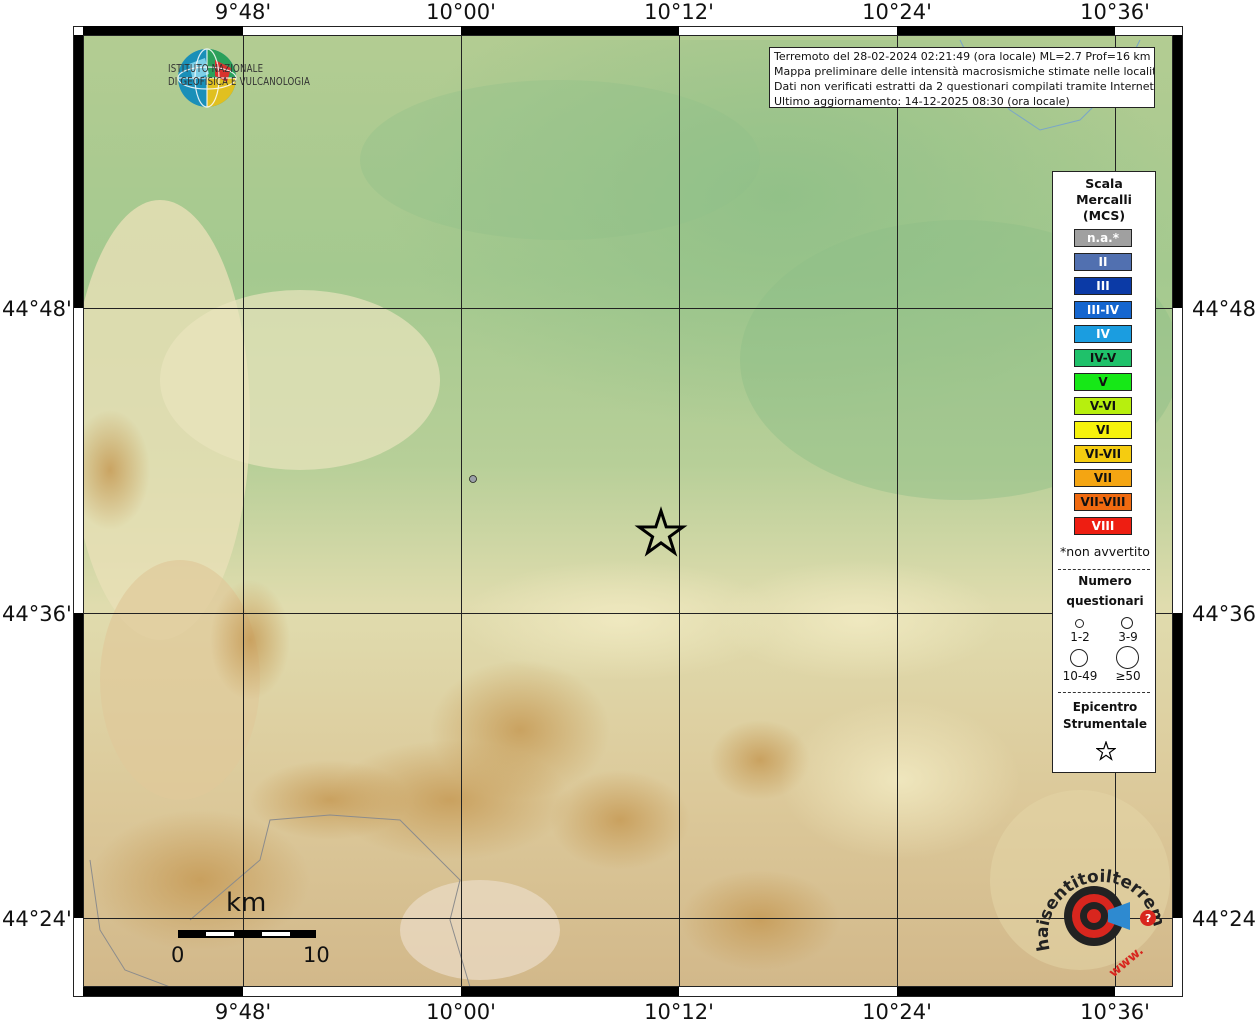  I want to click on left-lat-label-2: 44°36', so click(37, 614).